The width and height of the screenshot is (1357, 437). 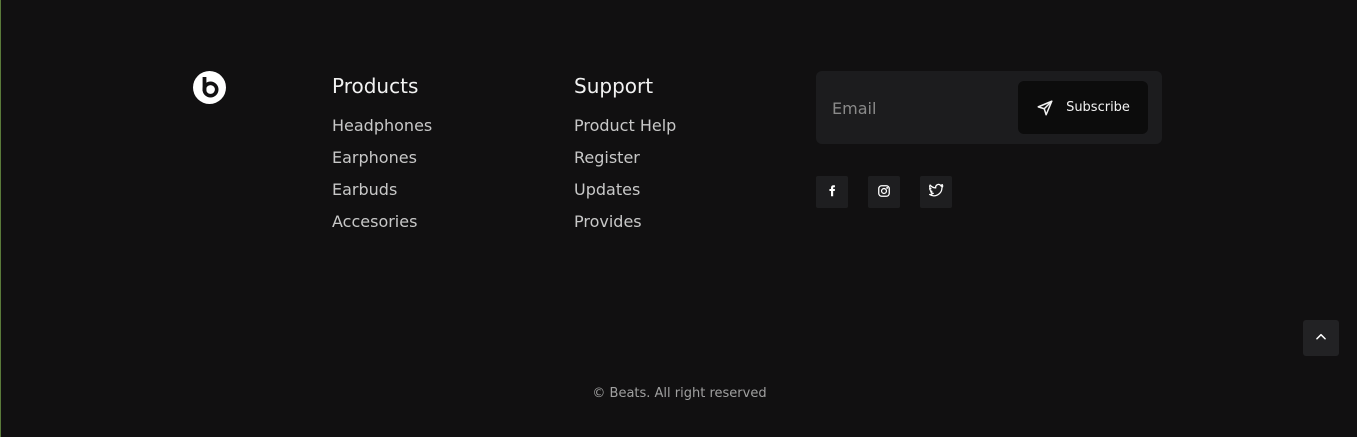 I want to click on support-link-updates: Updates, so click(x=625, y=190).